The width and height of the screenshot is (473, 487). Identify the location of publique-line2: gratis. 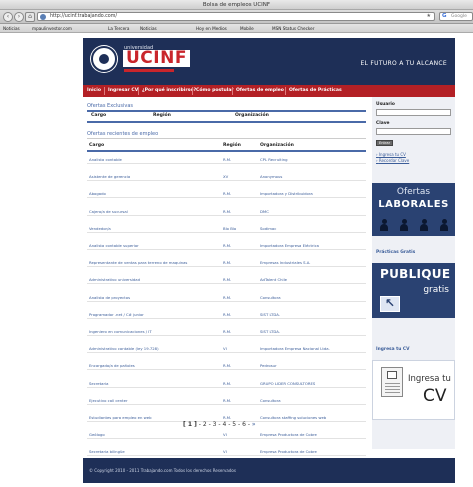
(436, 290).